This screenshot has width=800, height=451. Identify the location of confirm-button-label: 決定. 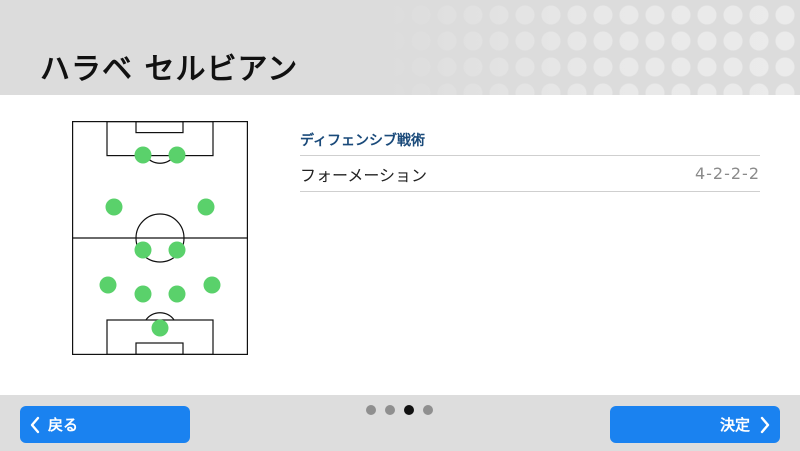
(734, 425).